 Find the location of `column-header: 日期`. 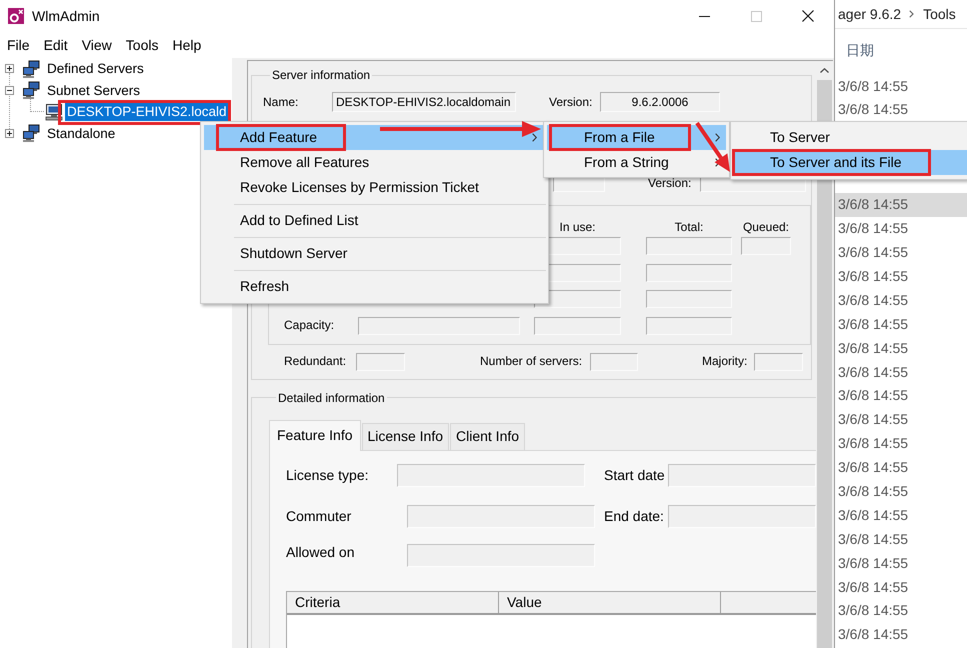

column-header: 日期 is located at coordinates (860, 50).